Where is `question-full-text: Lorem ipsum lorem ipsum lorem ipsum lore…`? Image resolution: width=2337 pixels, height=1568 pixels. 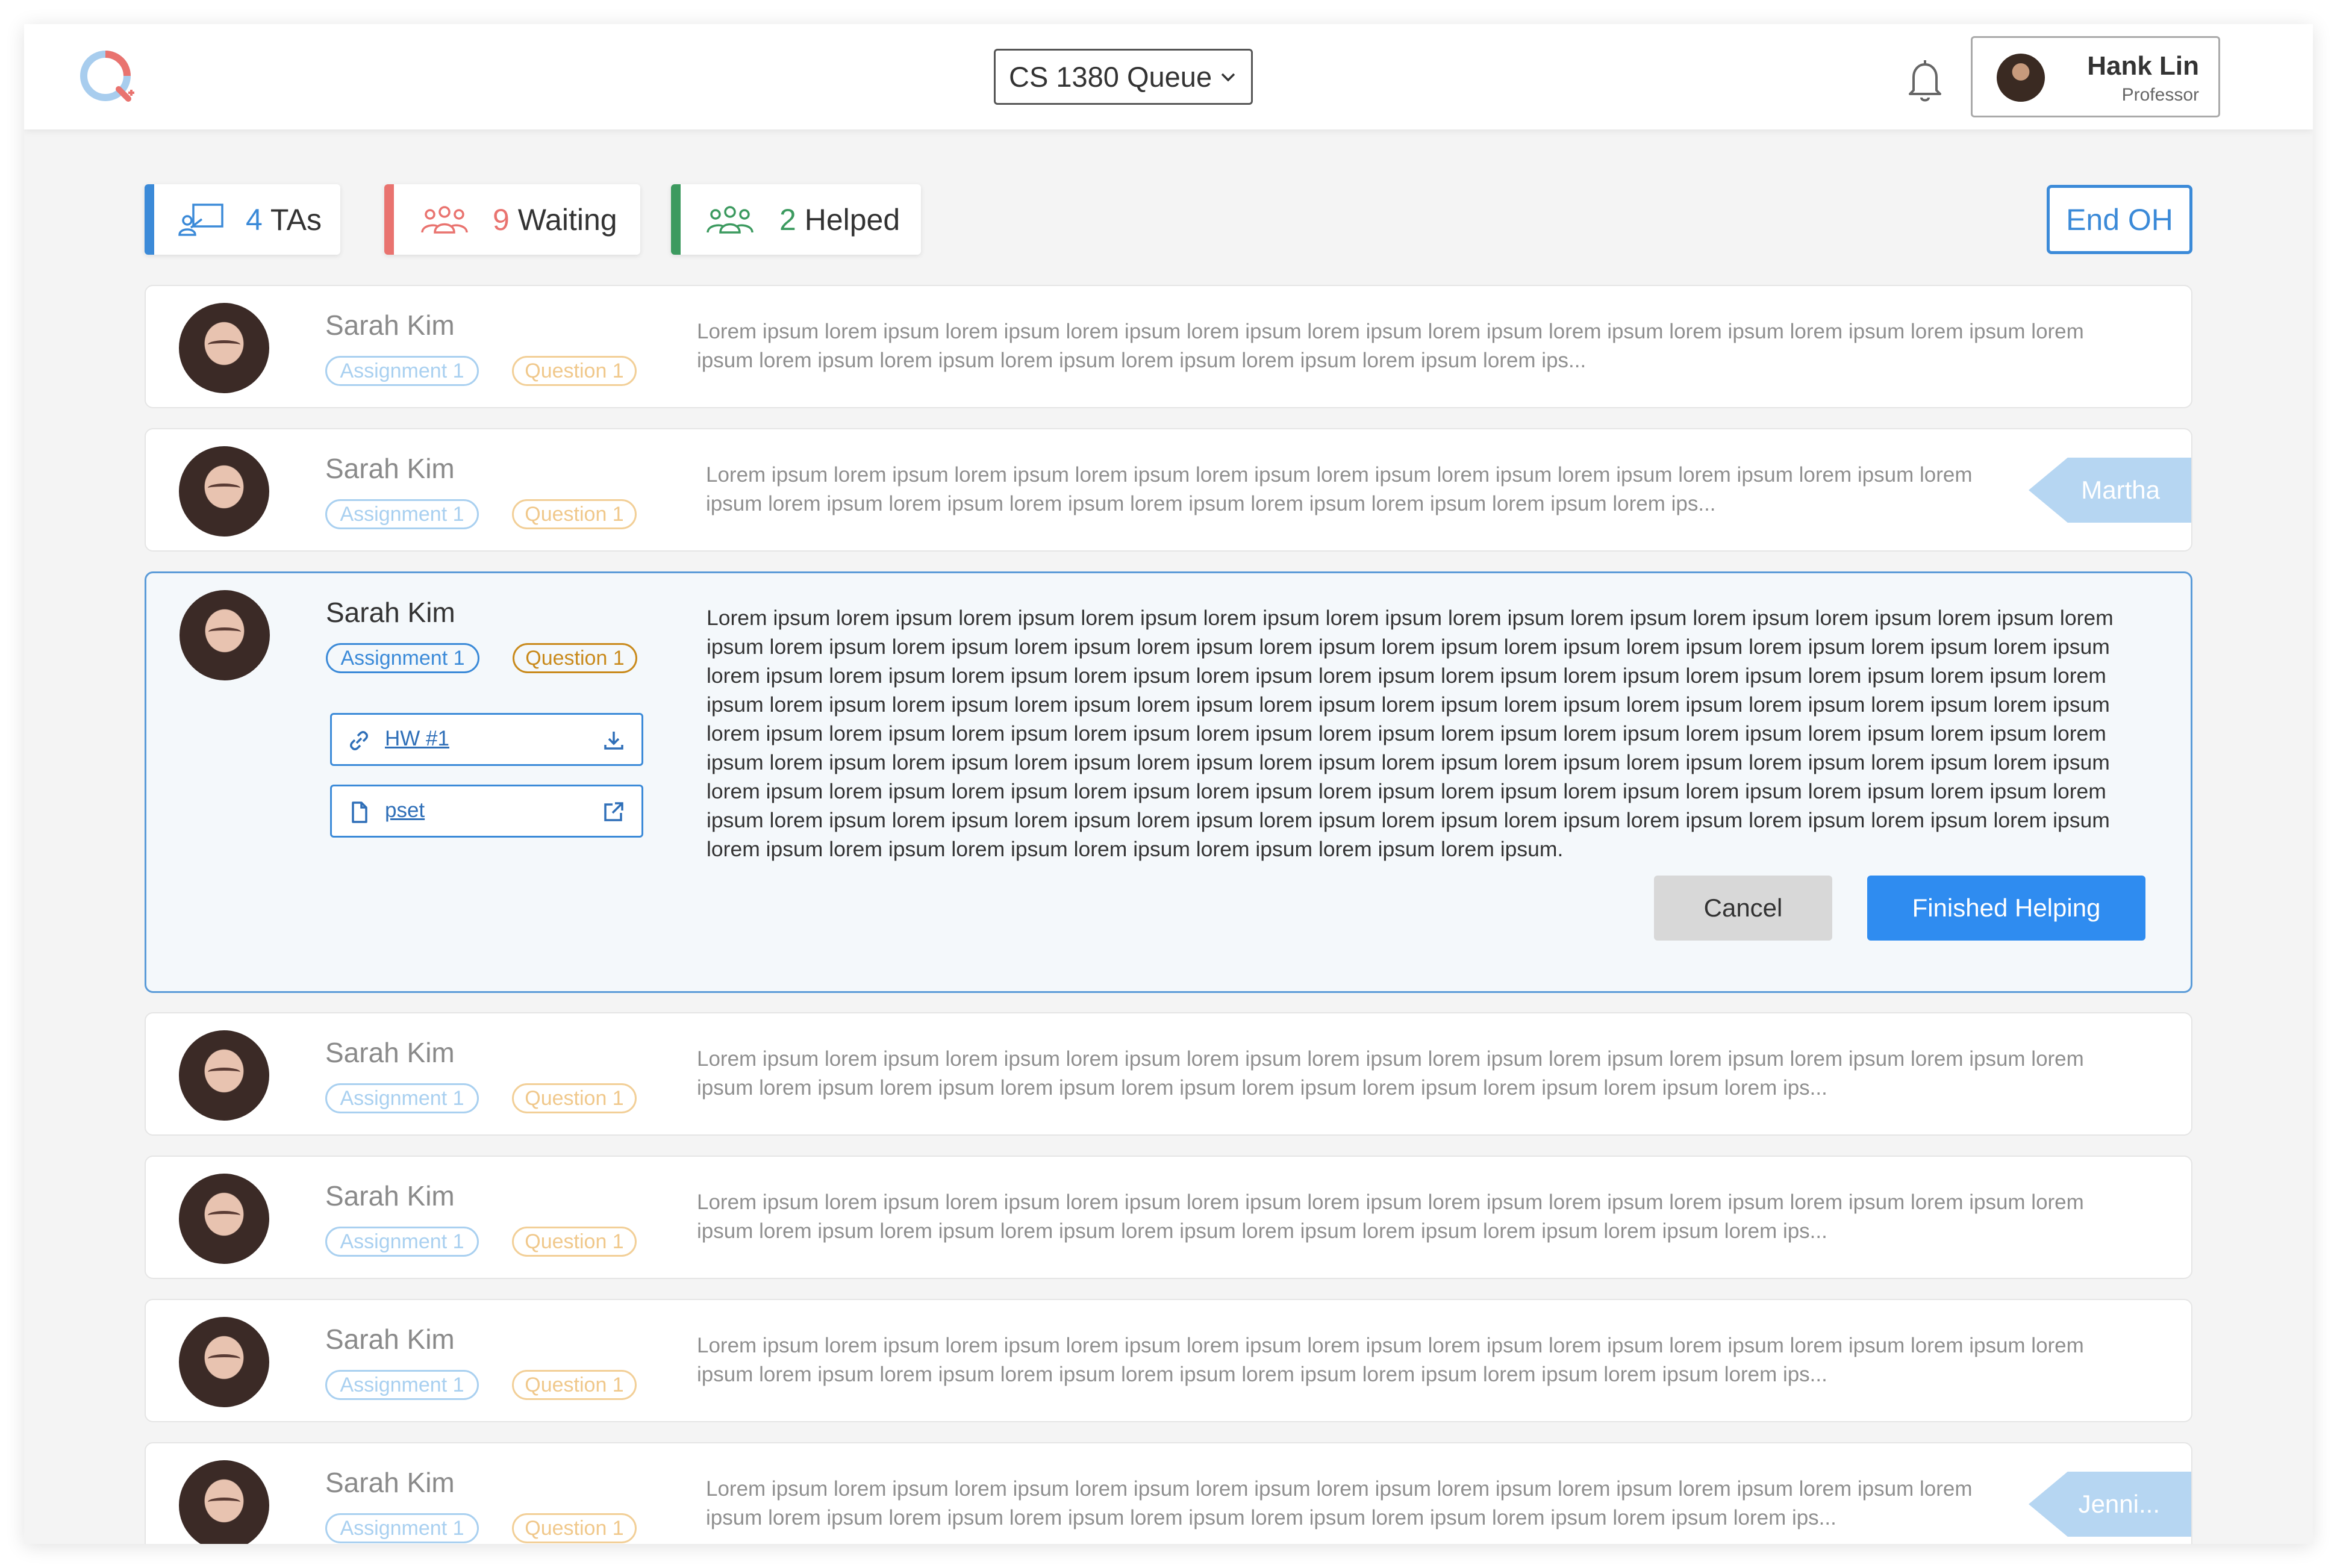 question-full-text: Lorem ipsum lorem ipsum lorem ipsum lore… is located at coordinates (1410, 734).